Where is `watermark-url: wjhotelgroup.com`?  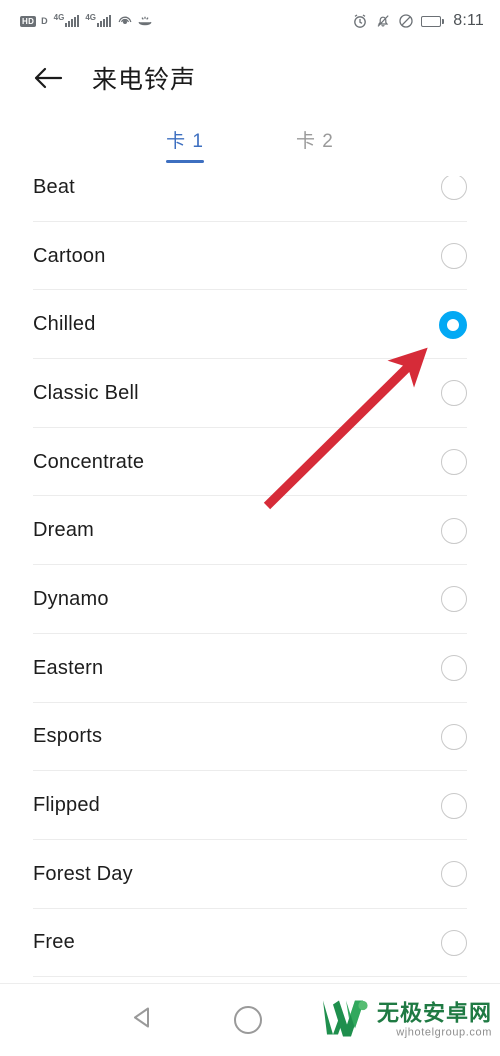
watermark-url: wjhotelgroup.com is located at coordinates (444, 1032).